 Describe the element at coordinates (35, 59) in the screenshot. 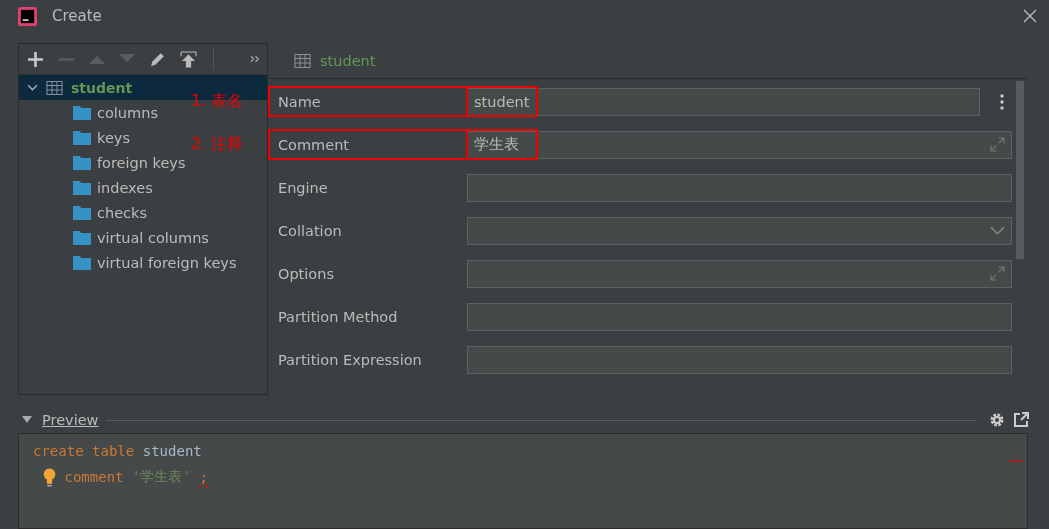

I see `add-icon` at that location.